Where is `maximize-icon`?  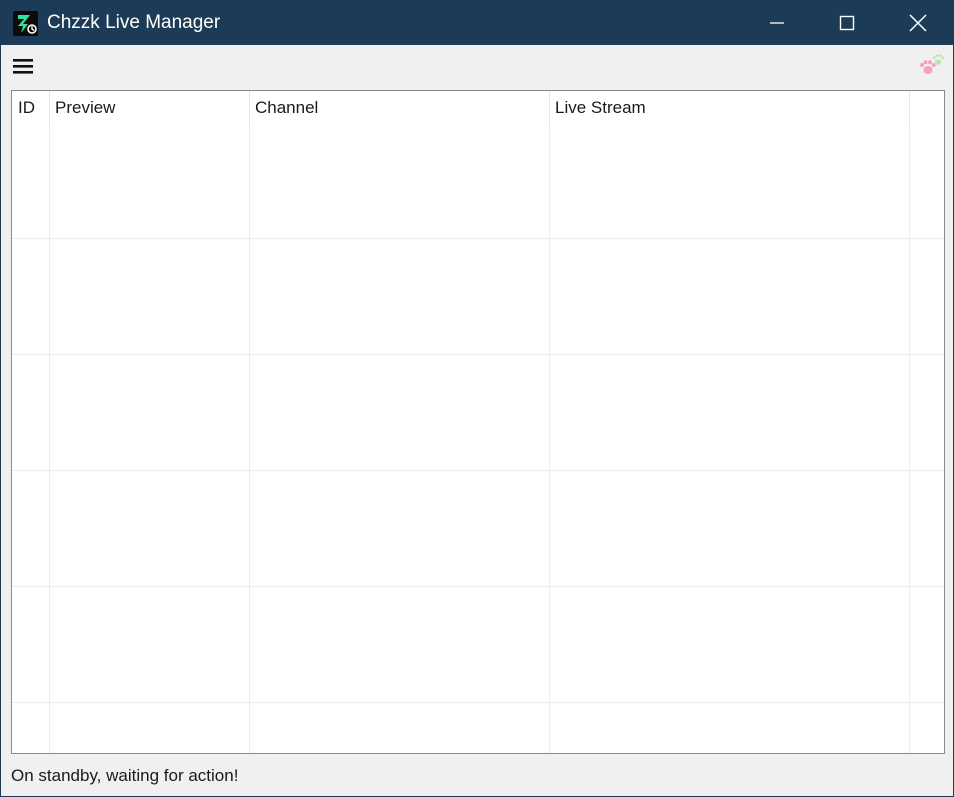 maximize-icon is located at coordinates (847, 23).